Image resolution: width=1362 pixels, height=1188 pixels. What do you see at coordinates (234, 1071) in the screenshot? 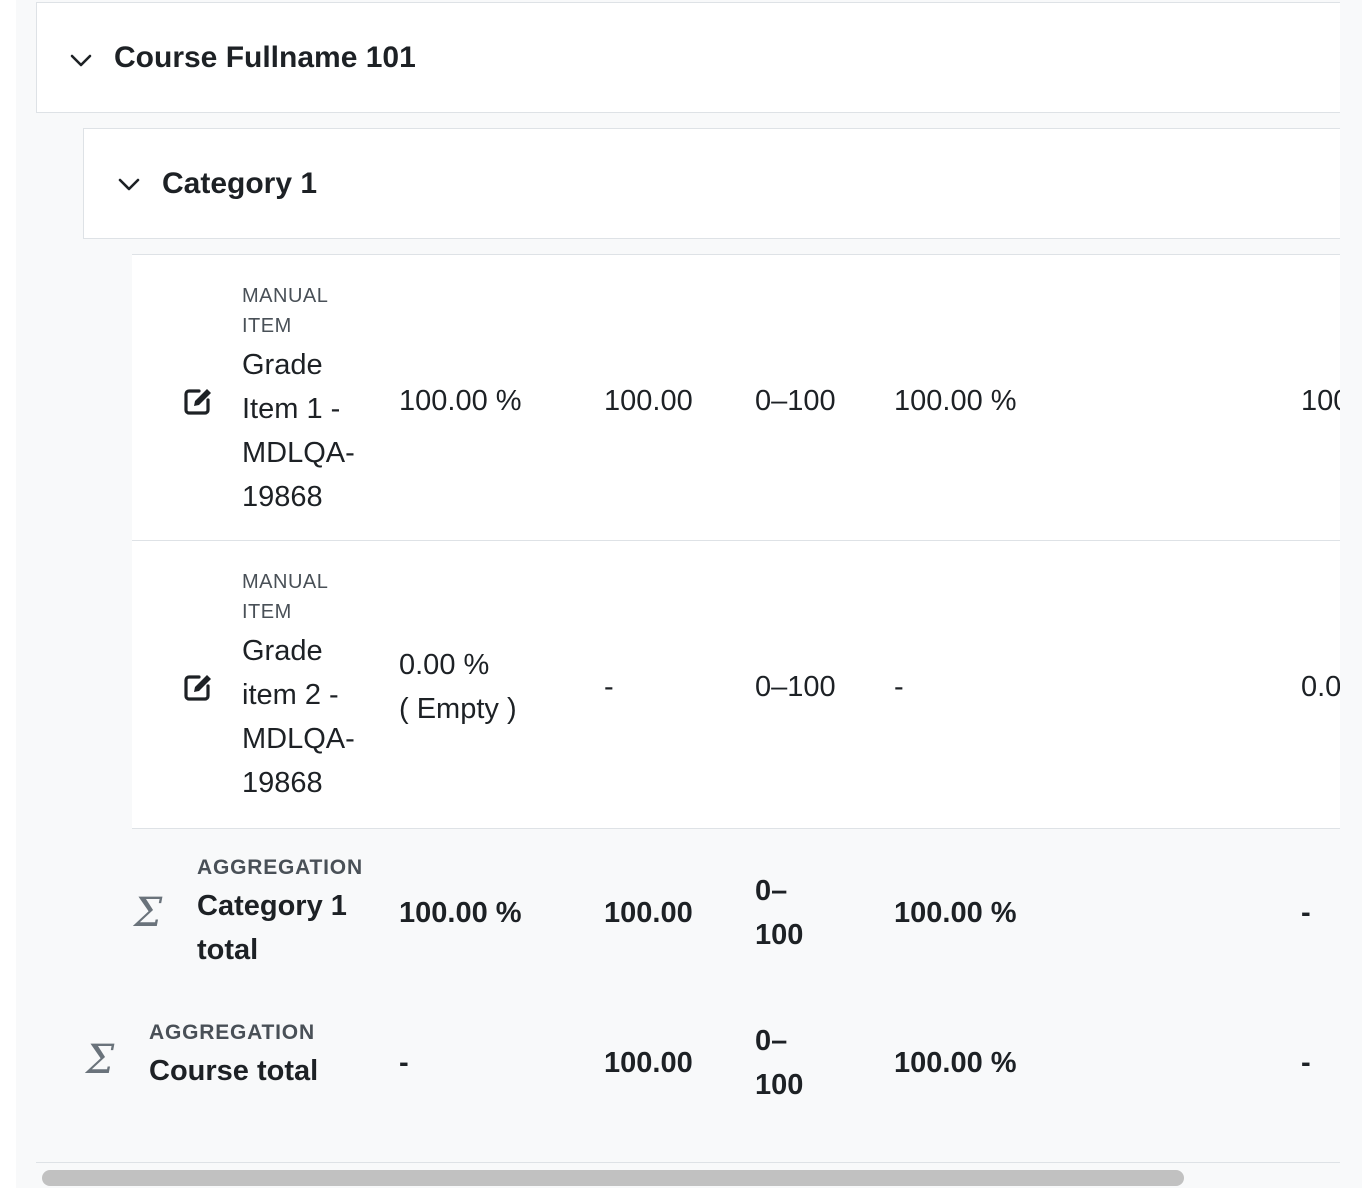
I see `course-total-name: Course total` at bounding box center [234, 1071].